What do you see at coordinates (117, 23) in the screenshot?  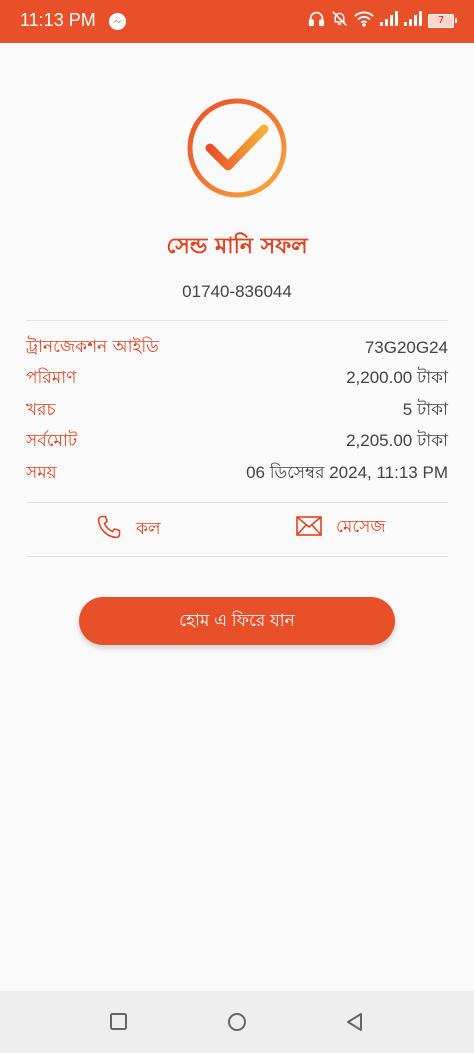 I see `messenger-icon` at bounding box center [117, 23].